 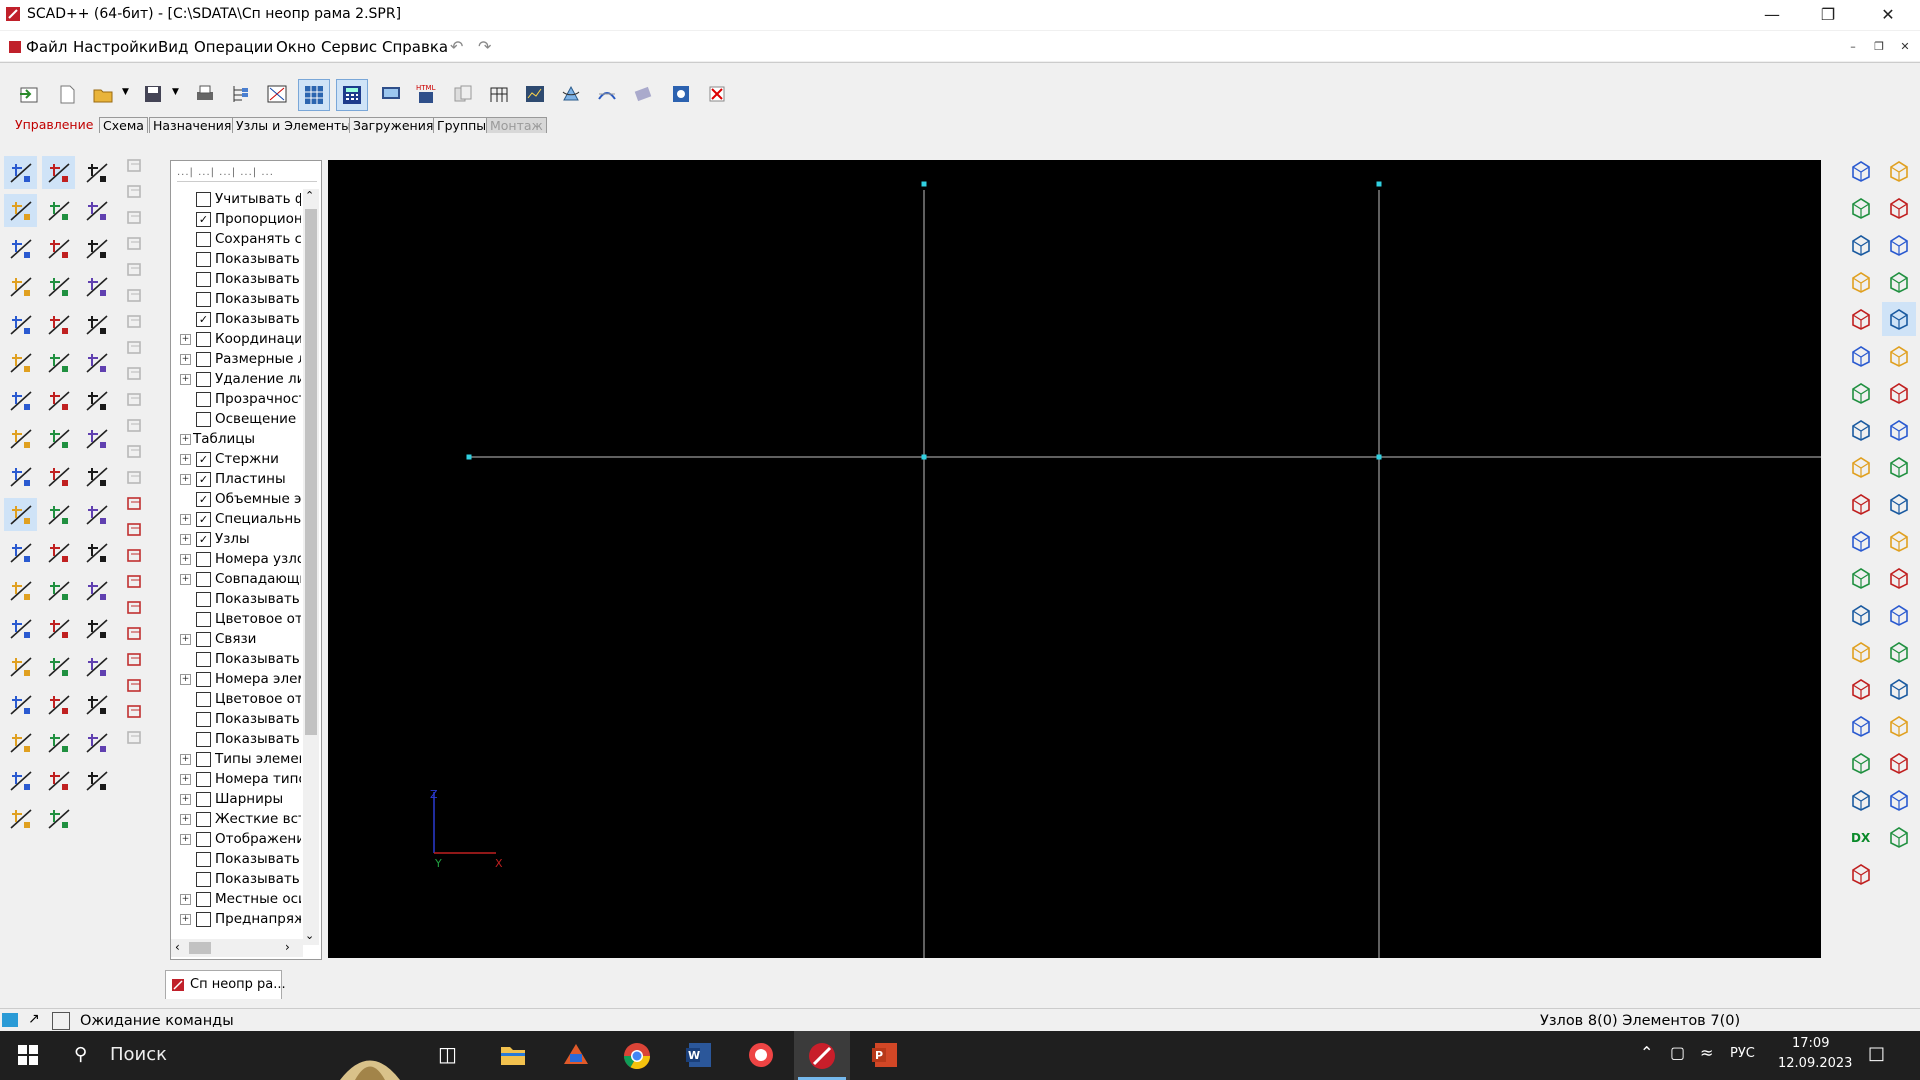 What do you see at coordinates (135, 686) in the screenshot?
I see `aux-tool-21-icon` at bounding box center [135, 686].